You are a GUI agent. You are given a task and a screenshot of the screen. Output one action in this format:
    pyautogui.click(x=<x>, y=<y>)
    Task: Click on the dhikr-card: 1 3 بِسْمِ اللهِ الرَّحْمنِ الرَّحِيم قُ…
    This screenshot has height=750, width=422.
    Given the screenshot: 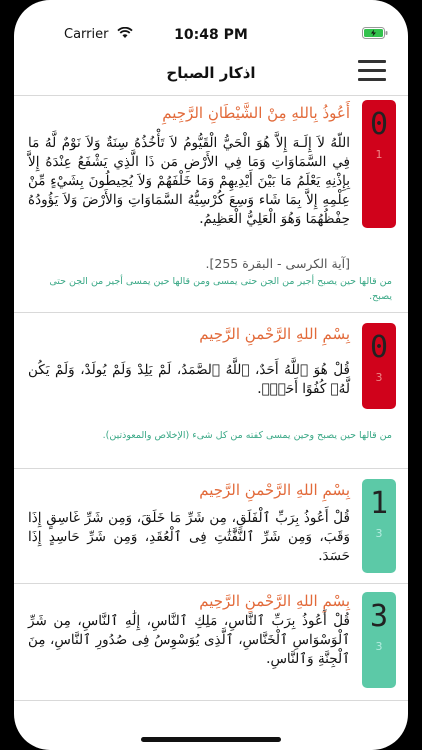 What is the action you would take?
    pyautogui.click(x=211, y=526)
    